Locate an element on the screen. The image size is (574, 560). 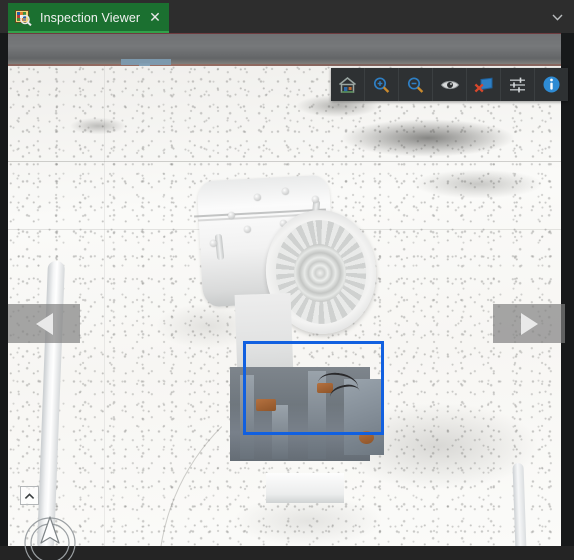
triangle-left-icon is located at coordinates (44, 323).